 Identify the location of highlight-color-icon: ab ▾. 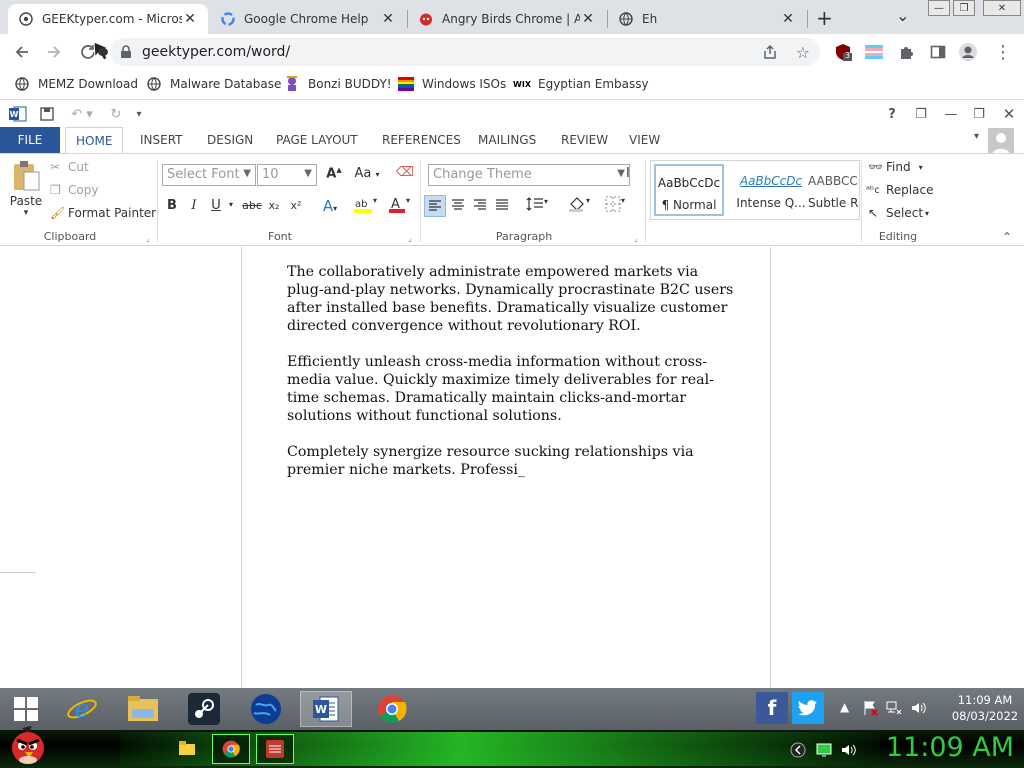
(365, 207).